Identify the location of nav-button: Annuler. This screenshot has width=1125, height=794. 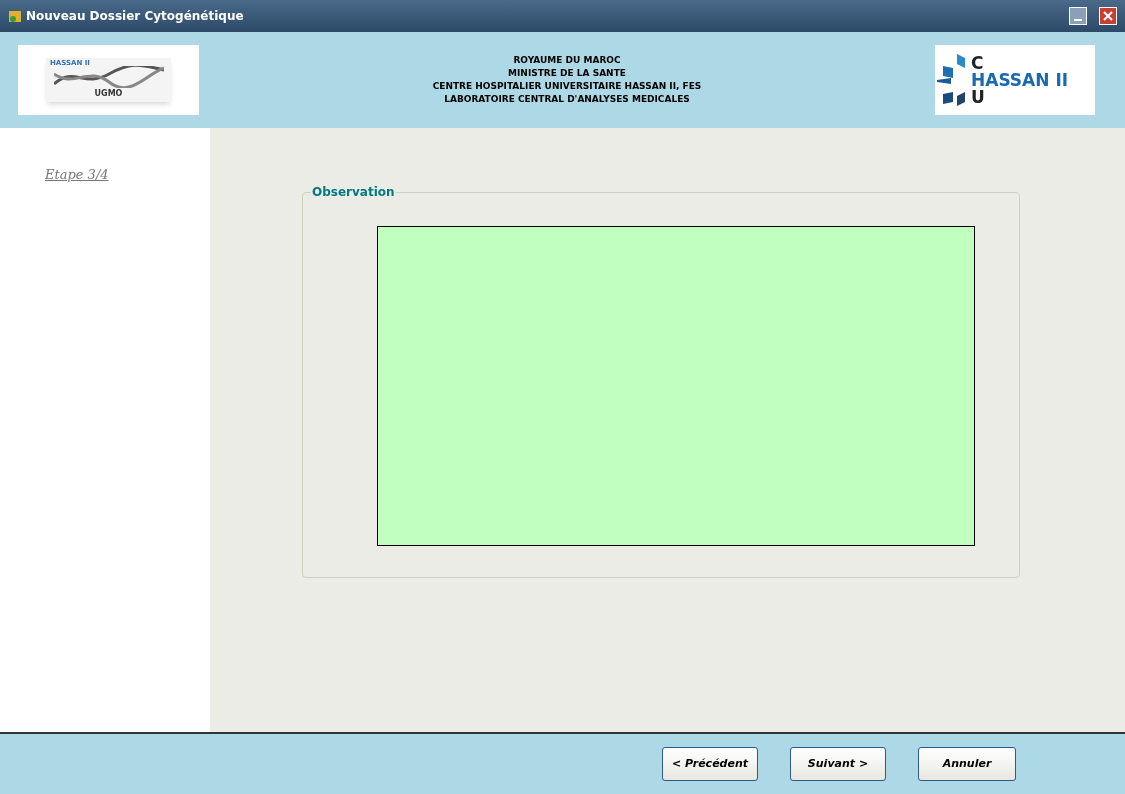
(967, 764).